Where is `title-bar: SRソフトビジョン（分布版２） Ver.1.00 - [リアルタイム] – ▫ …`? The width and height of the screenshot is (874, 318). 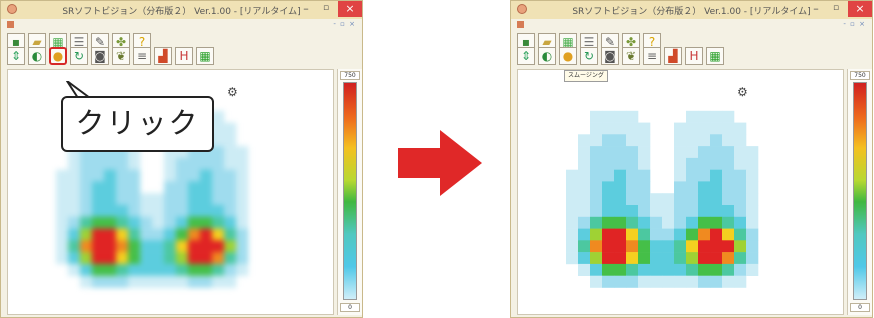 title-bar: SRソフトビジョン（分布版２） Ver.1.00 - [リアルタイム] – ▫ … is located at coordinates (181, 10).